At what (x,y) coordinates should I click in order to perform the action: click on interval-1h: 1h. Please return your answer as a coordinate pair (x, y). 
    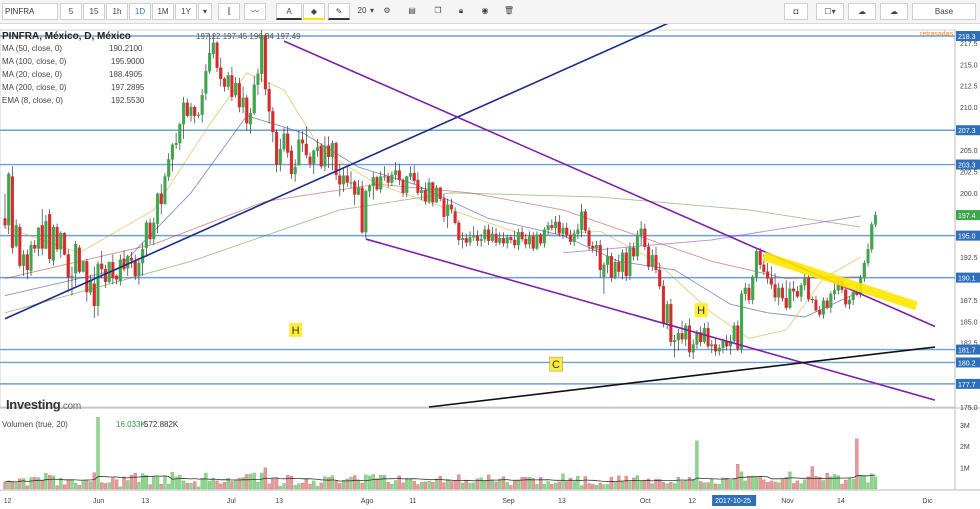
    Looking at the image, I should click on (117, 11).